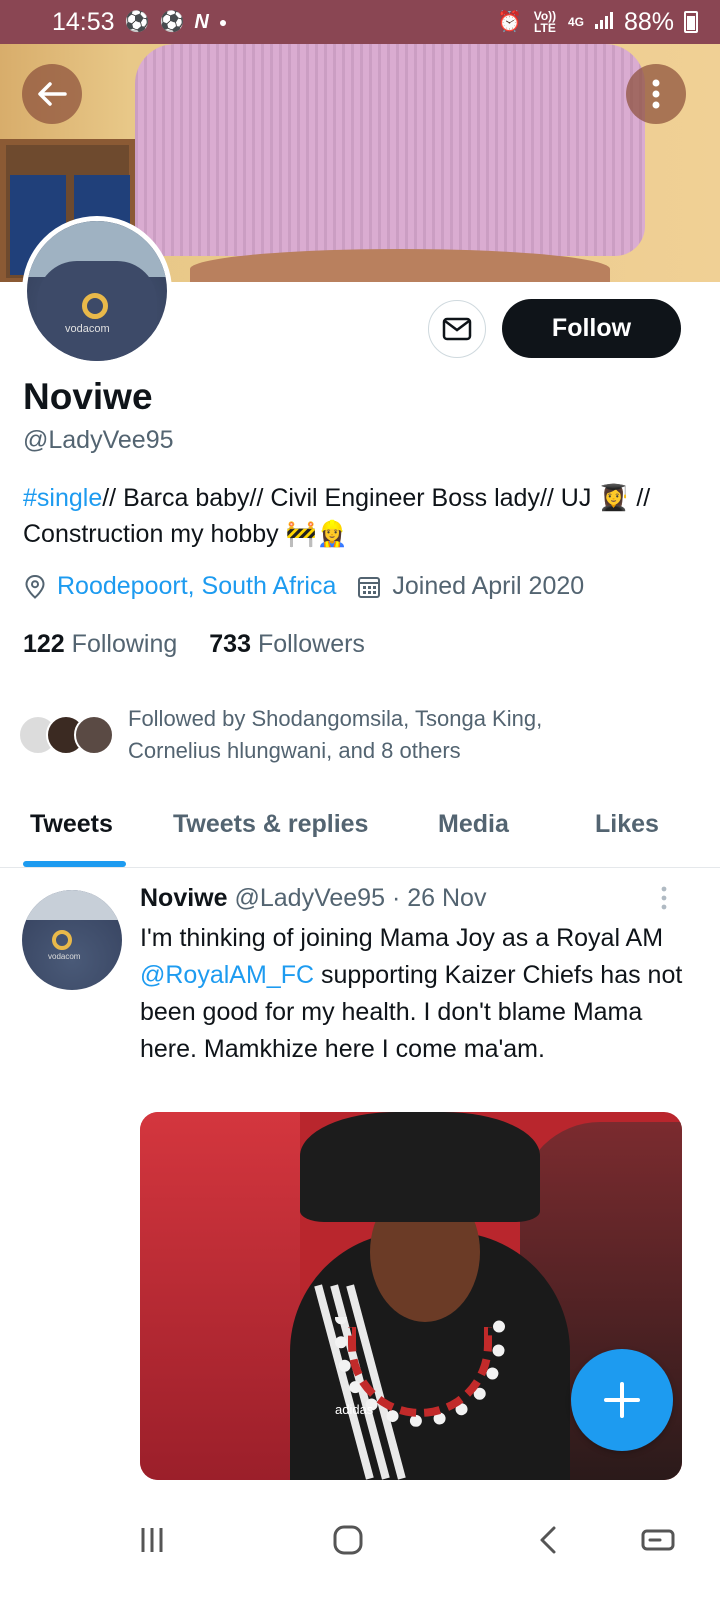 The width and height of the screenshot is (720, 1605). I want to click on tab-tweets-replies: Tweets & replies, so click(270, 824).